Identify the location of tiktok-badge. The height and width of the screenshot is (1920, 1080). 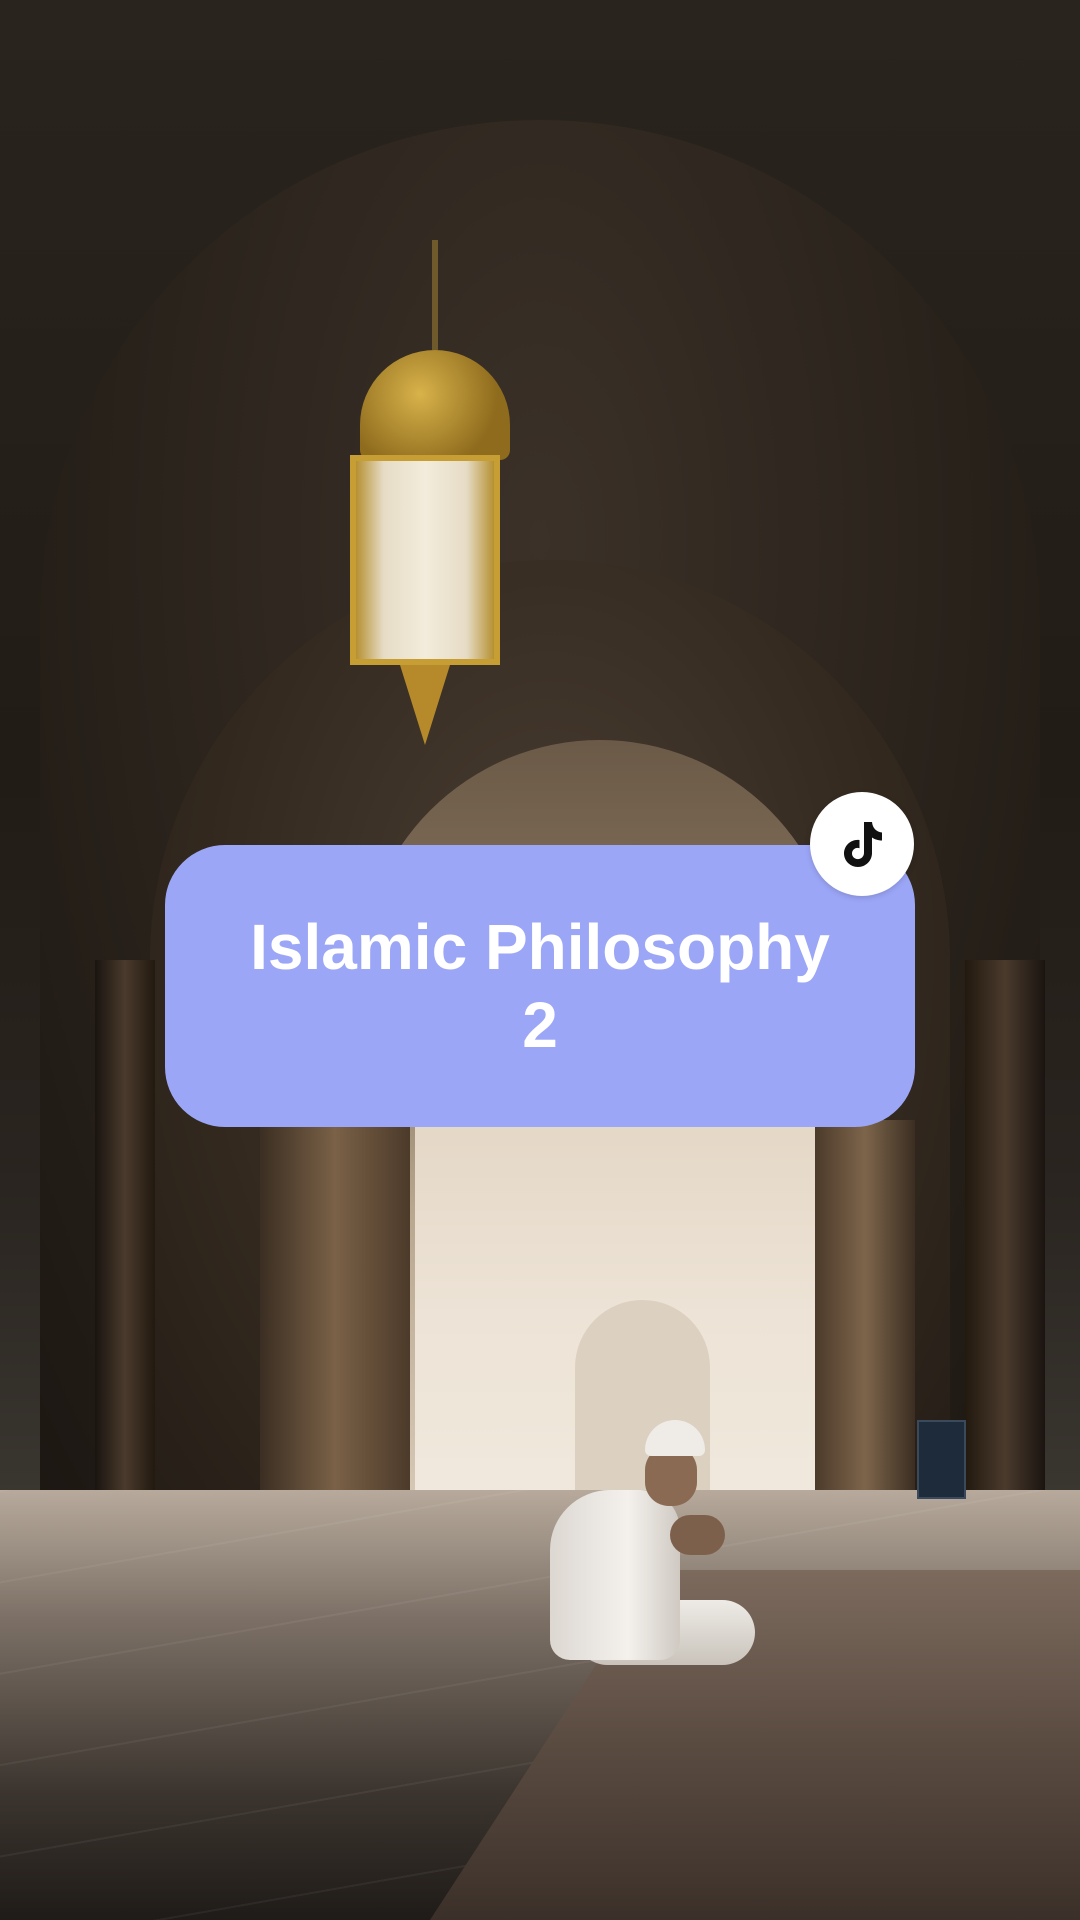
(862, 844).